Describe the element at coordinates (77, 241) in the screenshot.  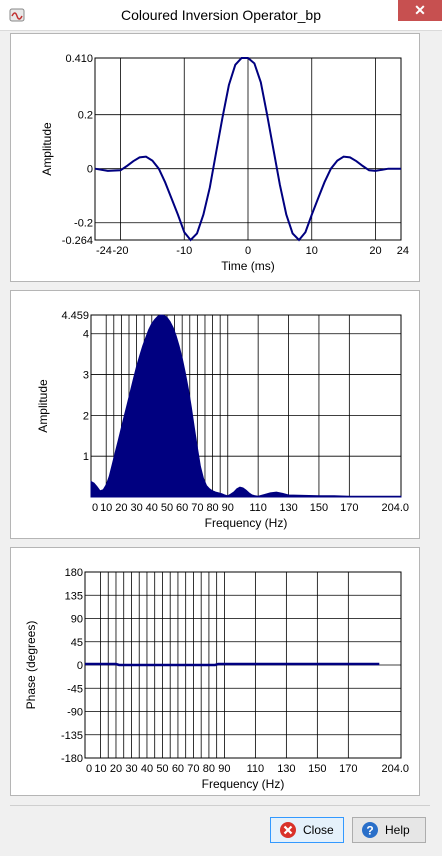
I see `y-tick-label: -0.264` at that location.